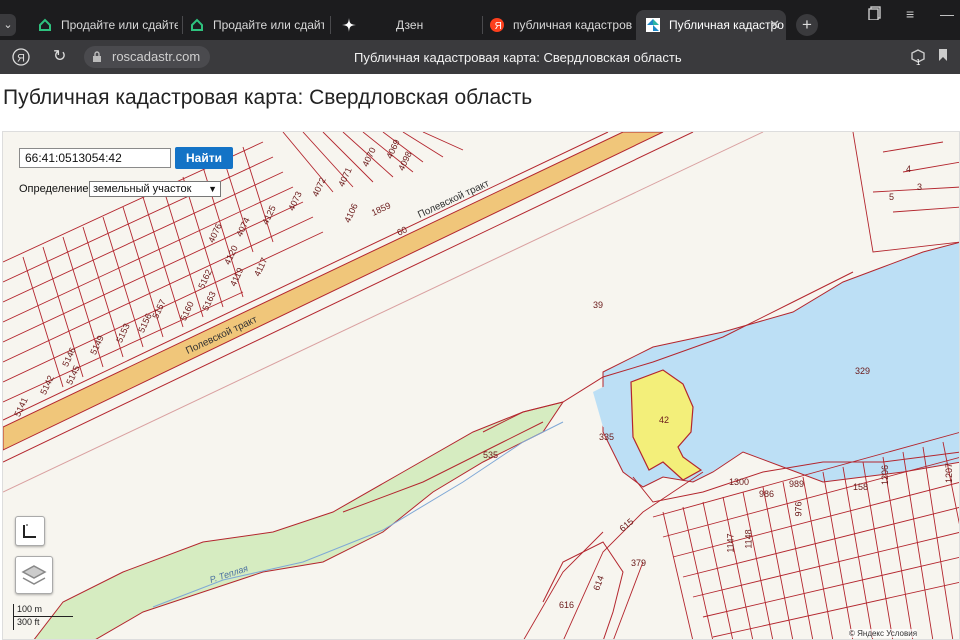  I want to click on layers-button, so click(34, 575).